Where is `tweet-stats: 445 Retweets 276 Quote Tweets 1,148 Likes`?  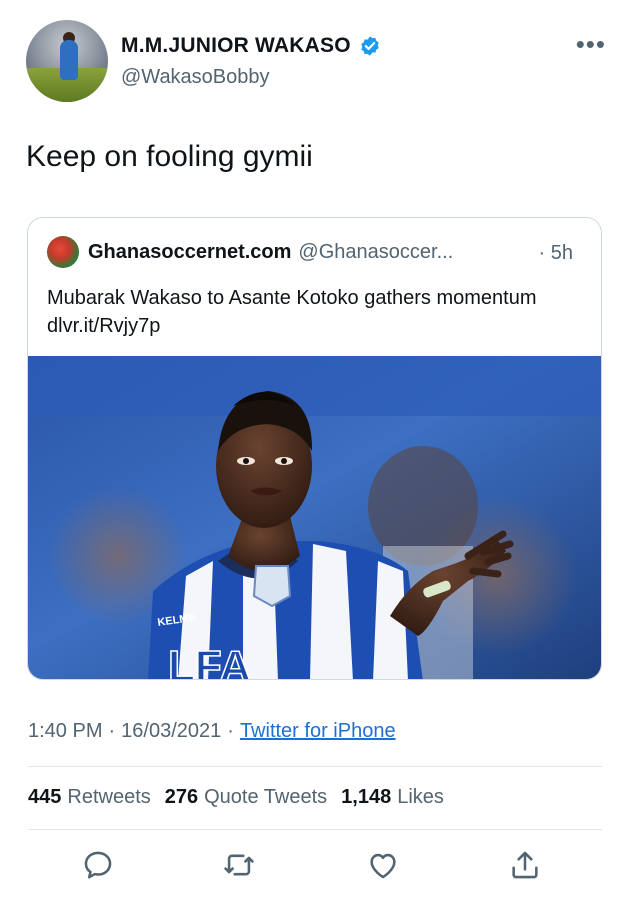
tweet-stats: 445 Retweets 276 Quote Tweets 1,148 Likes is located at coordinates (236, 797).